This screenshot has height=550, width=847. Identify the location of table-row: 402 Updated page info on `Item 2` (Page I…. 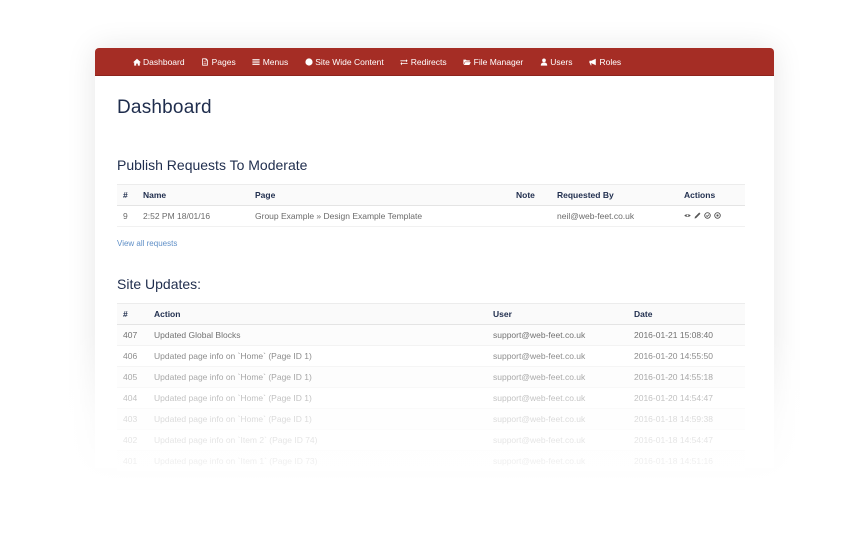
(431, 440).